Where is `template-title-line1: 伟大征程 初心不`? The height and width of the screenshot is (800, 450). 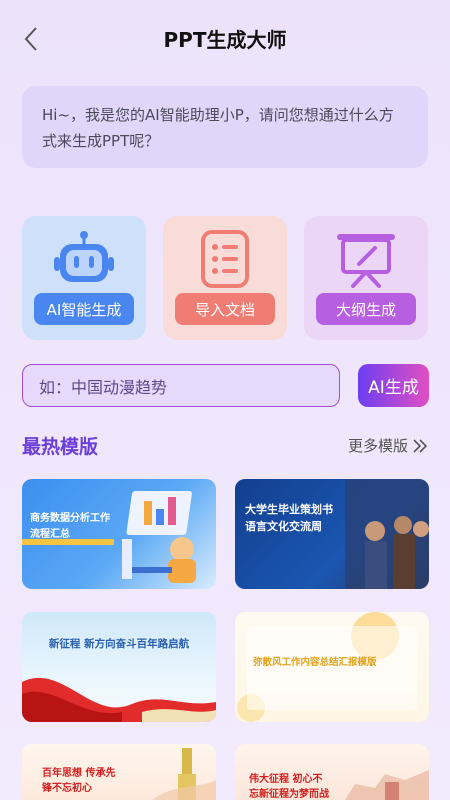
template-title-line1: 伟大征程 初心不 is located at coordinates (286, 779).